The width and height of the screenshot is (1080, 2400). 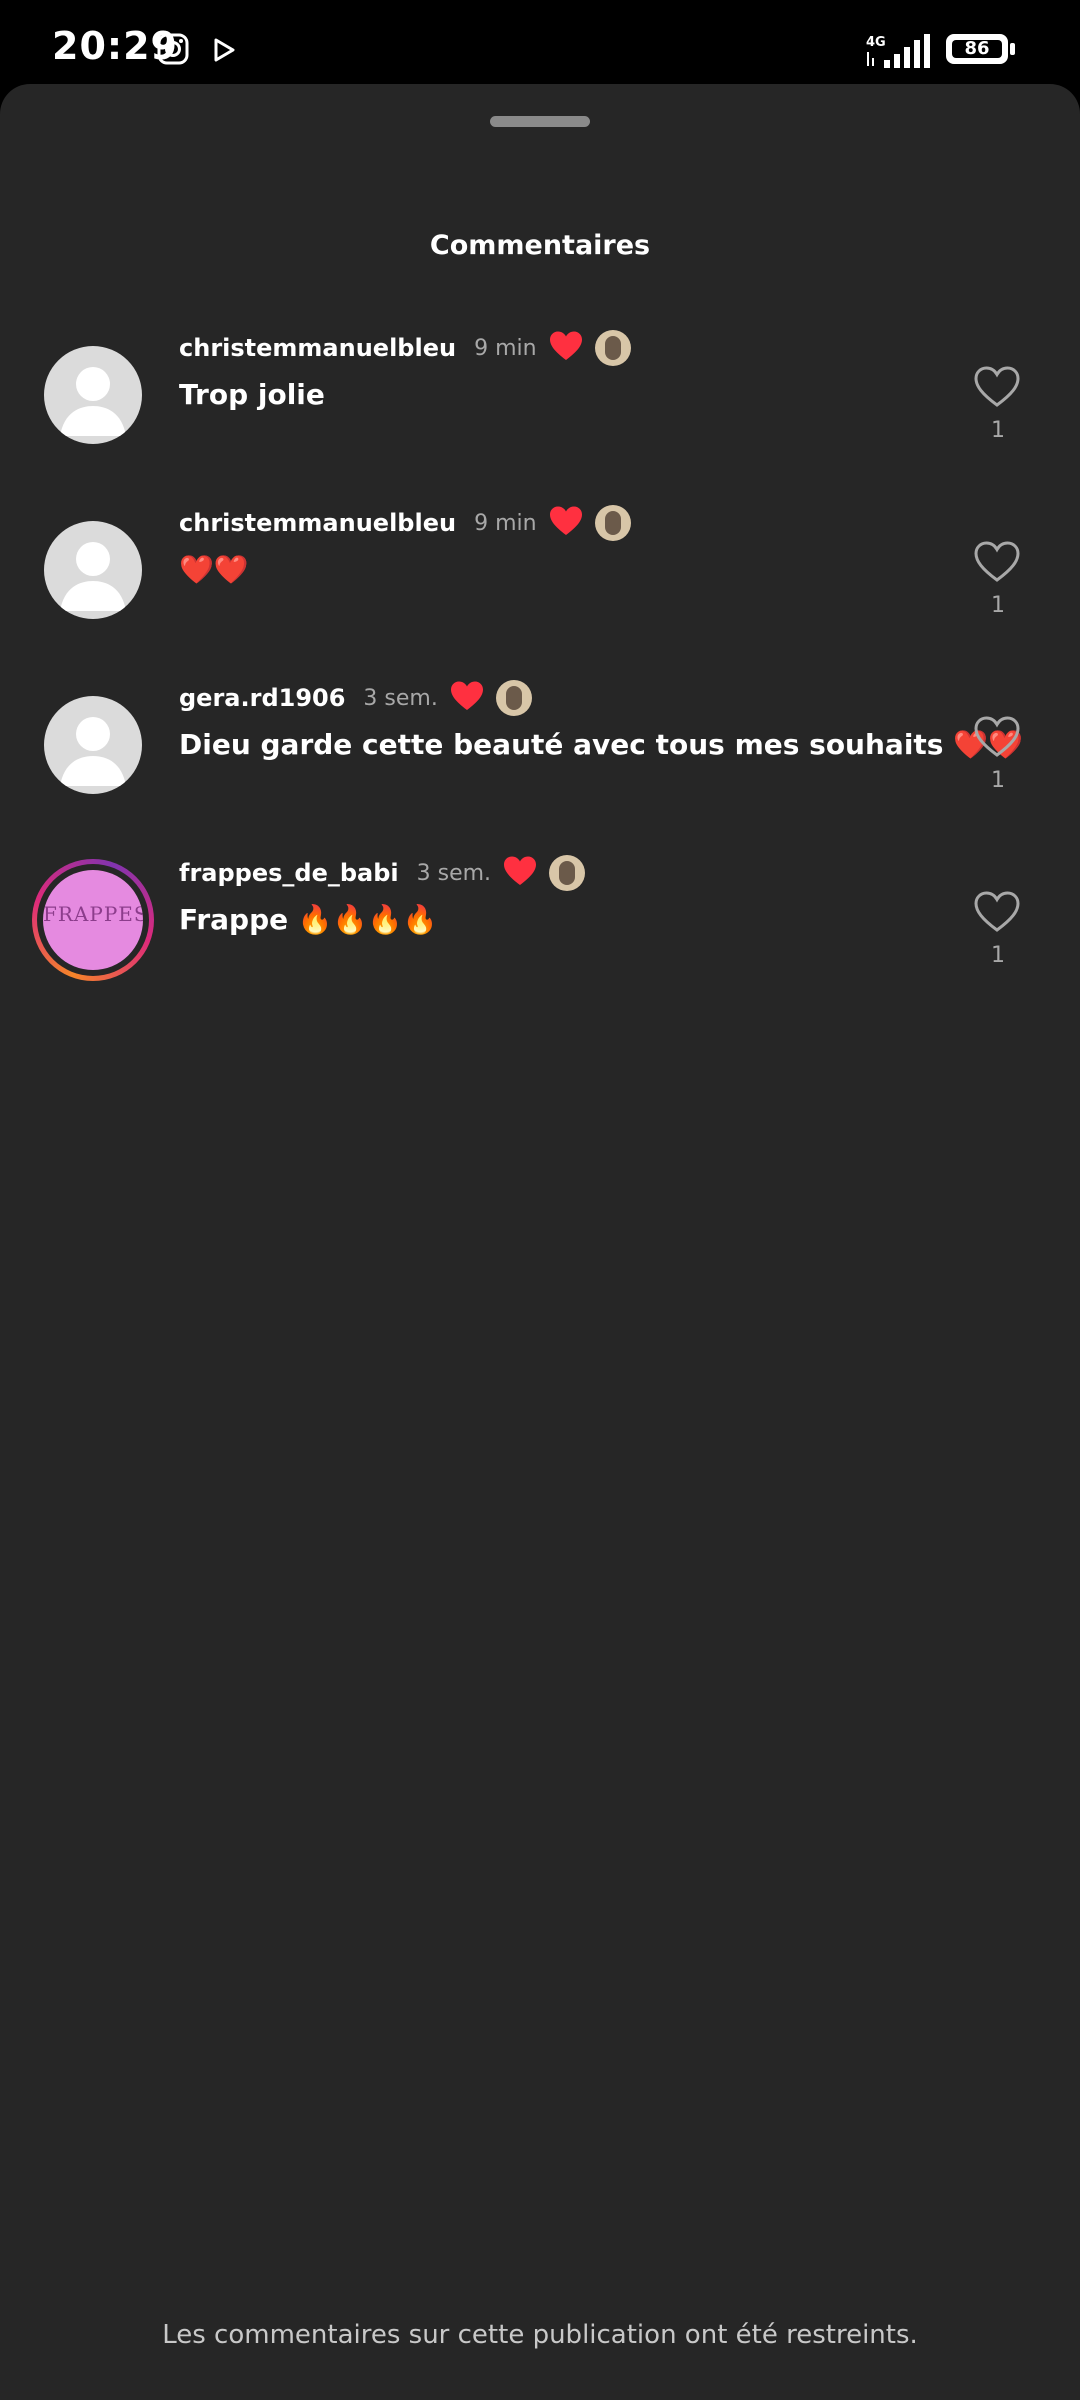 I want to click on battery-body: 86, so click(x=977, y=49).